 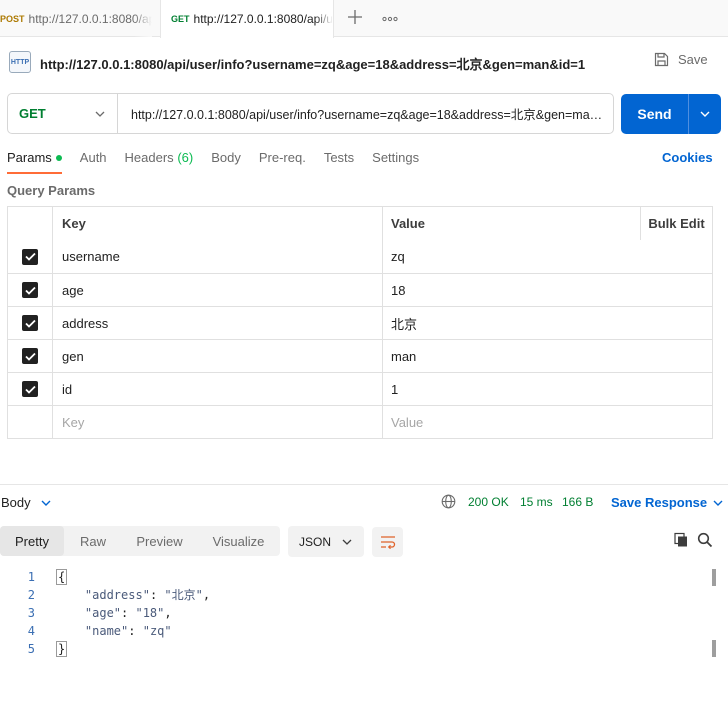 What do you see at coordinates (62, 577) in the screenshot?
I see `open-brace: {` at bounding box center [62, 577].